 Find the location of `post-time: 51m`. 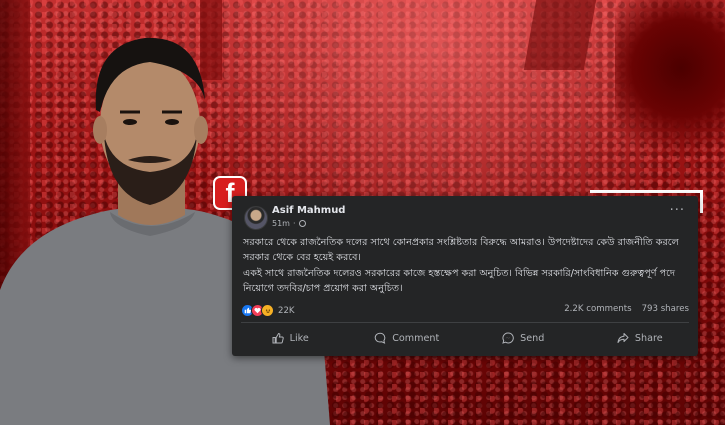

post-time: 51m is located at coordinates (281, 223).